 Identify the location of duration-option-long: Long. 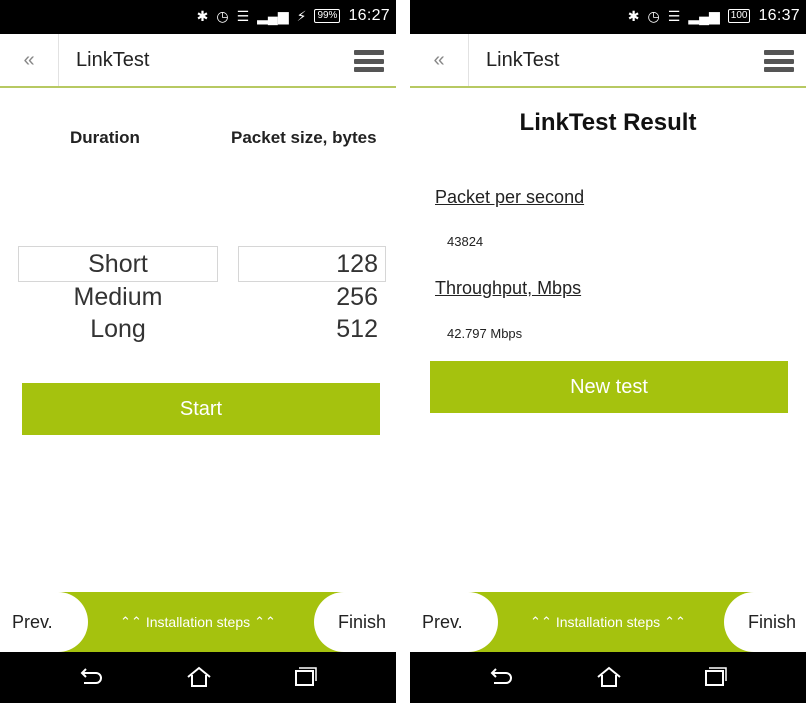
(118, 329).